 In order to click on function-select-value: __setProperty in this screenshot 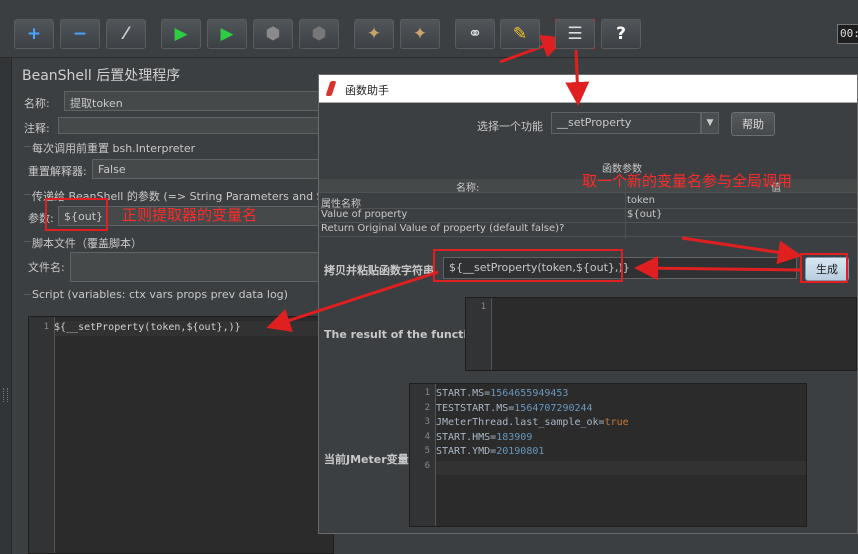, I will do `click(594, 122)`.